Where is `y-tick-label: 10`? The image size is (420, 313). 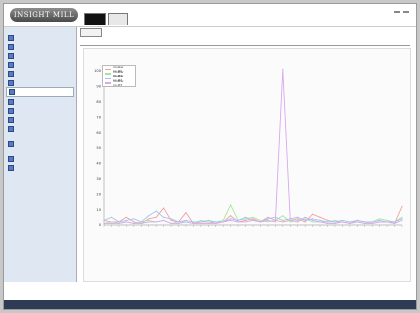
y-tick-label: 10 is located at coordinates (98, 210).